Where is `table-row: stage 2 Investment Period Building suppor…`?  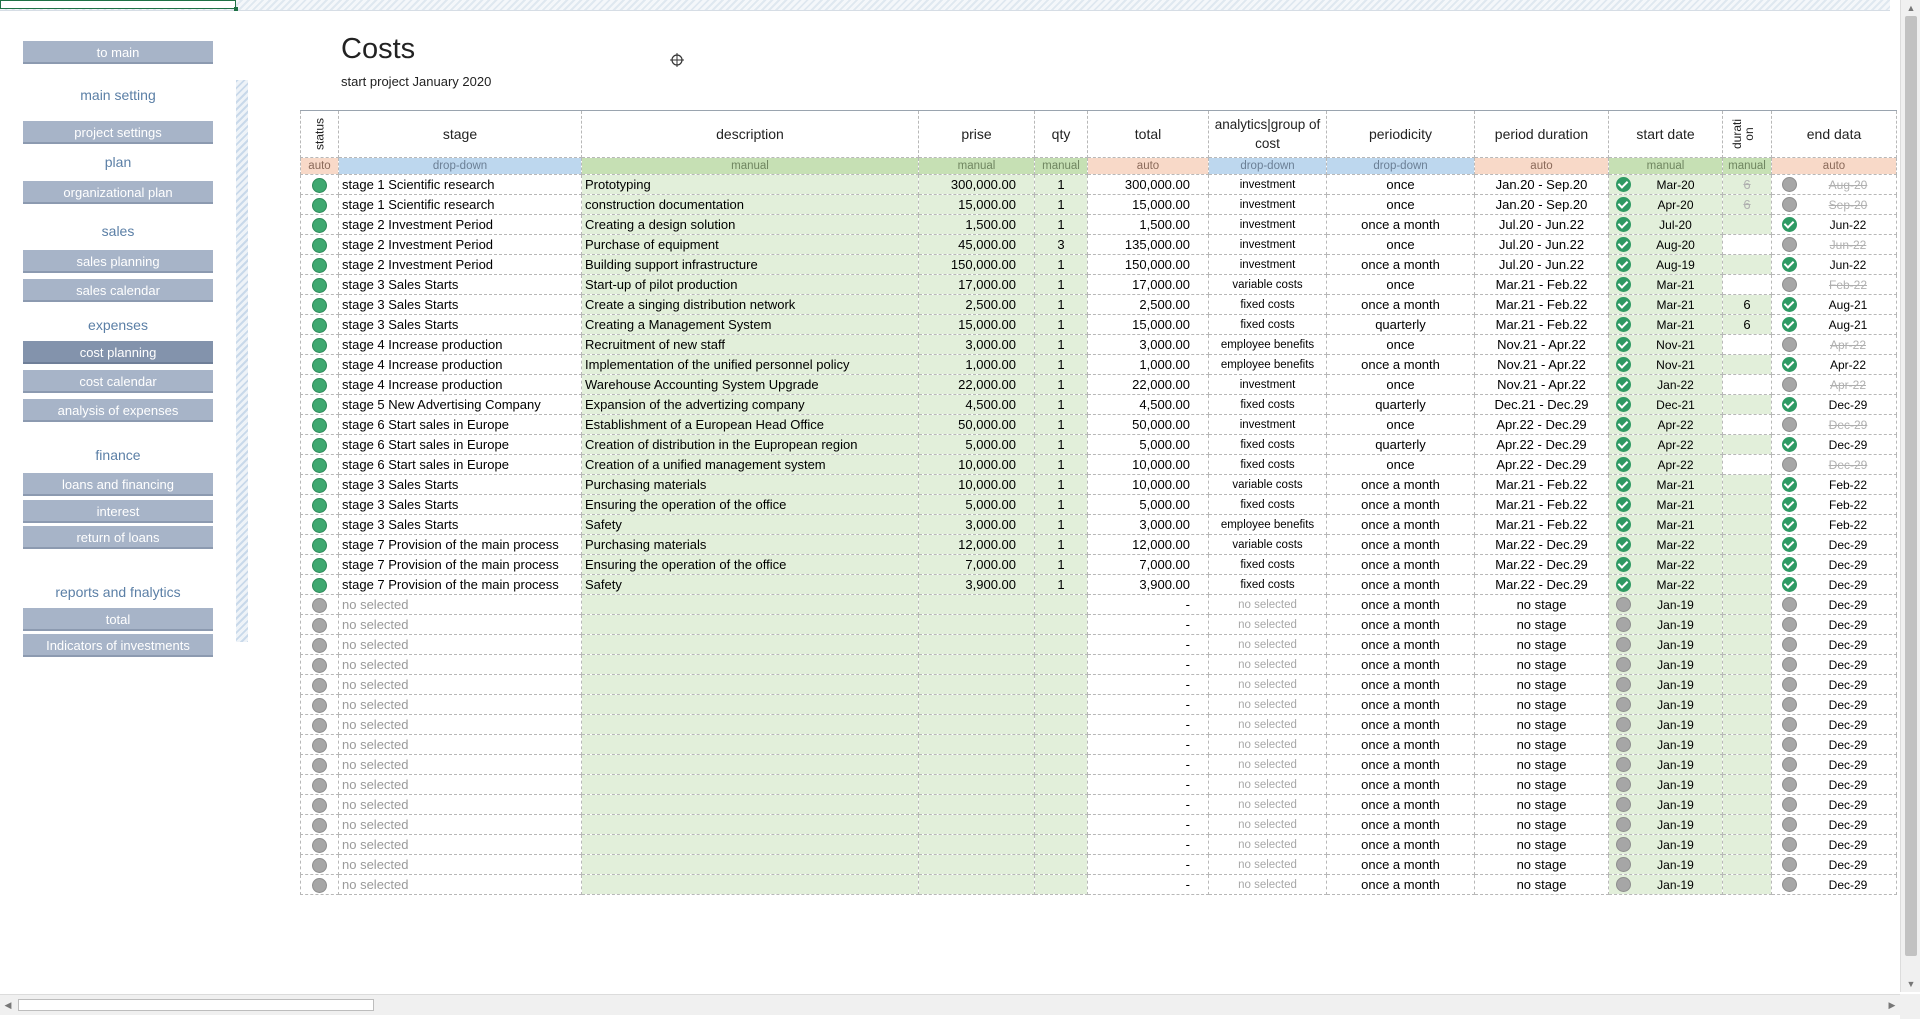
table-row: stage 2 Investment Period Building suppor… is located at coordinates (1098, 264).